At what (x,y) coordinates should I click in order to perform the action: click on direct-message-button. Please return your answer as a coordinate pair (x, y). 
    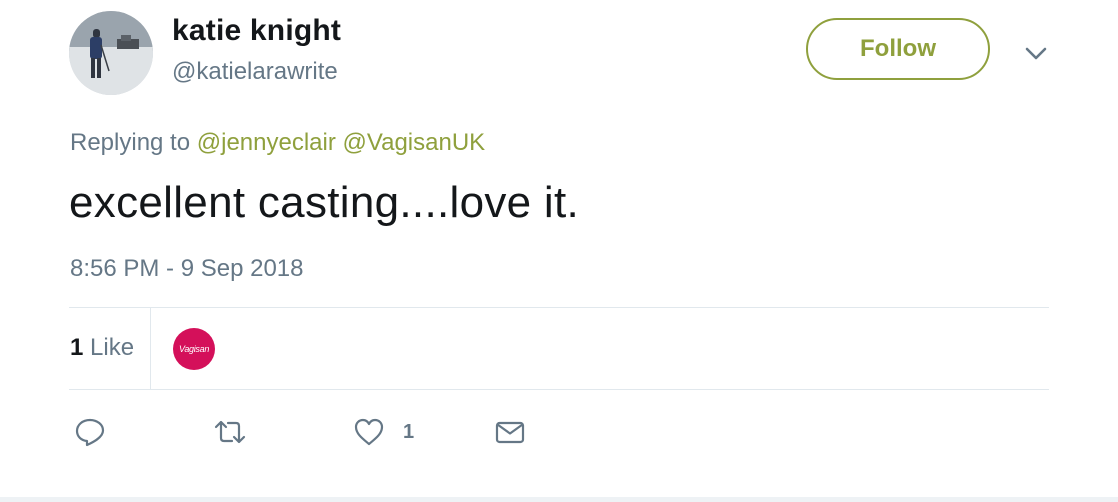
    Looking at the image, I should click on (510, 432).